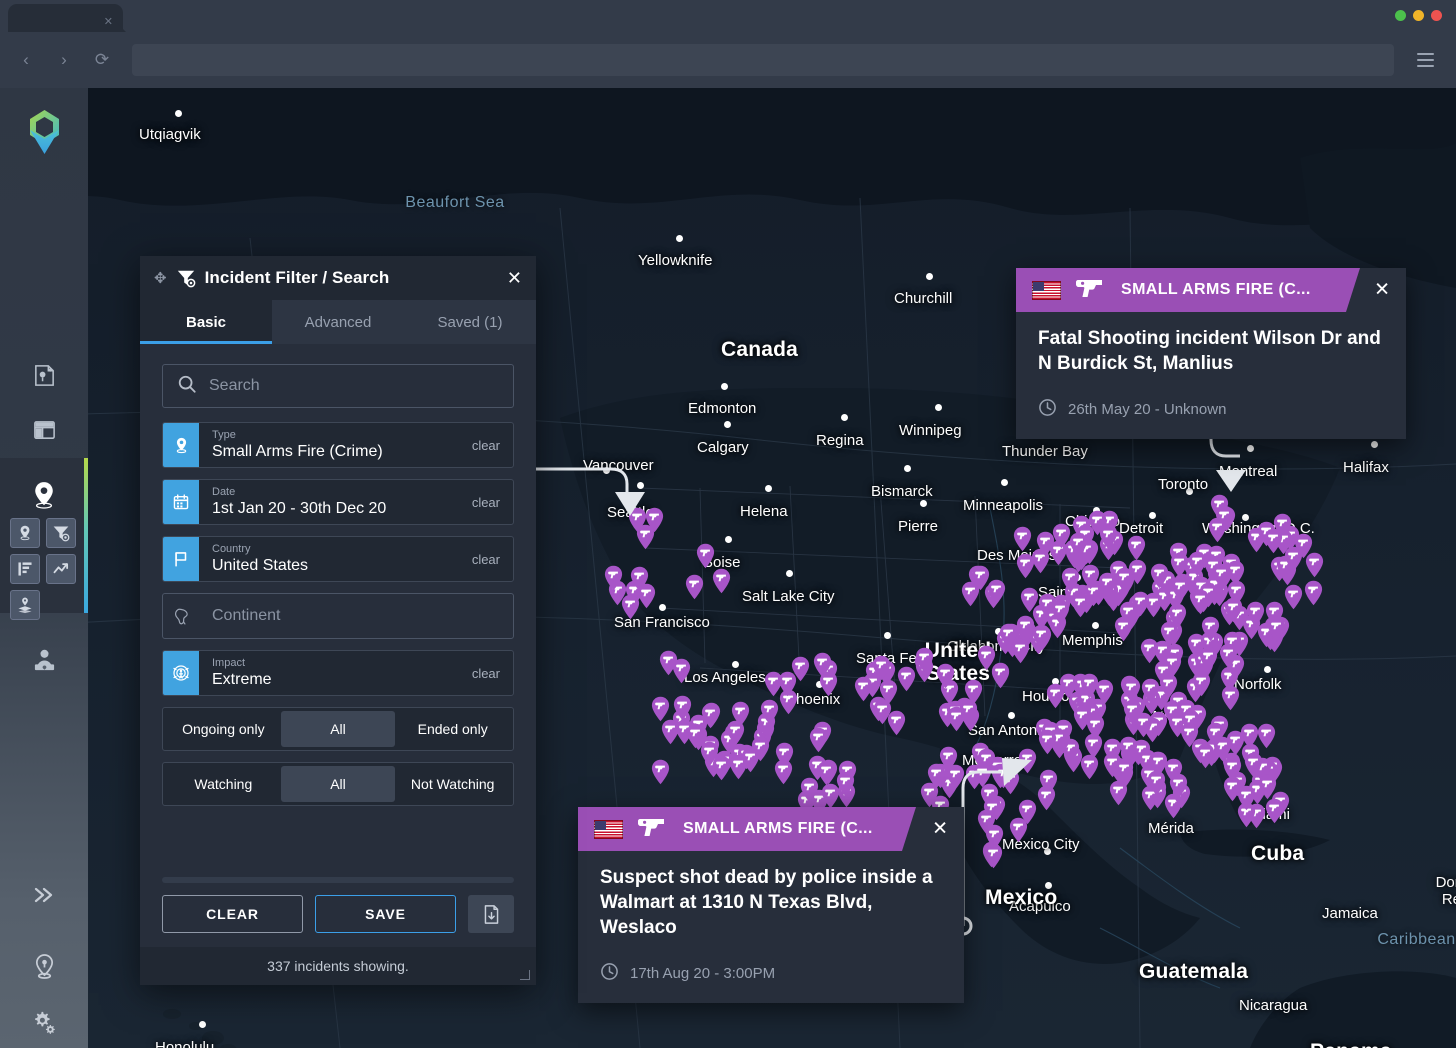 The image size is (1456, 1048). What do you see at coordinates (491, 914) in the screenshot?
I see `download-file-icon` at bounding box center [491, 914].